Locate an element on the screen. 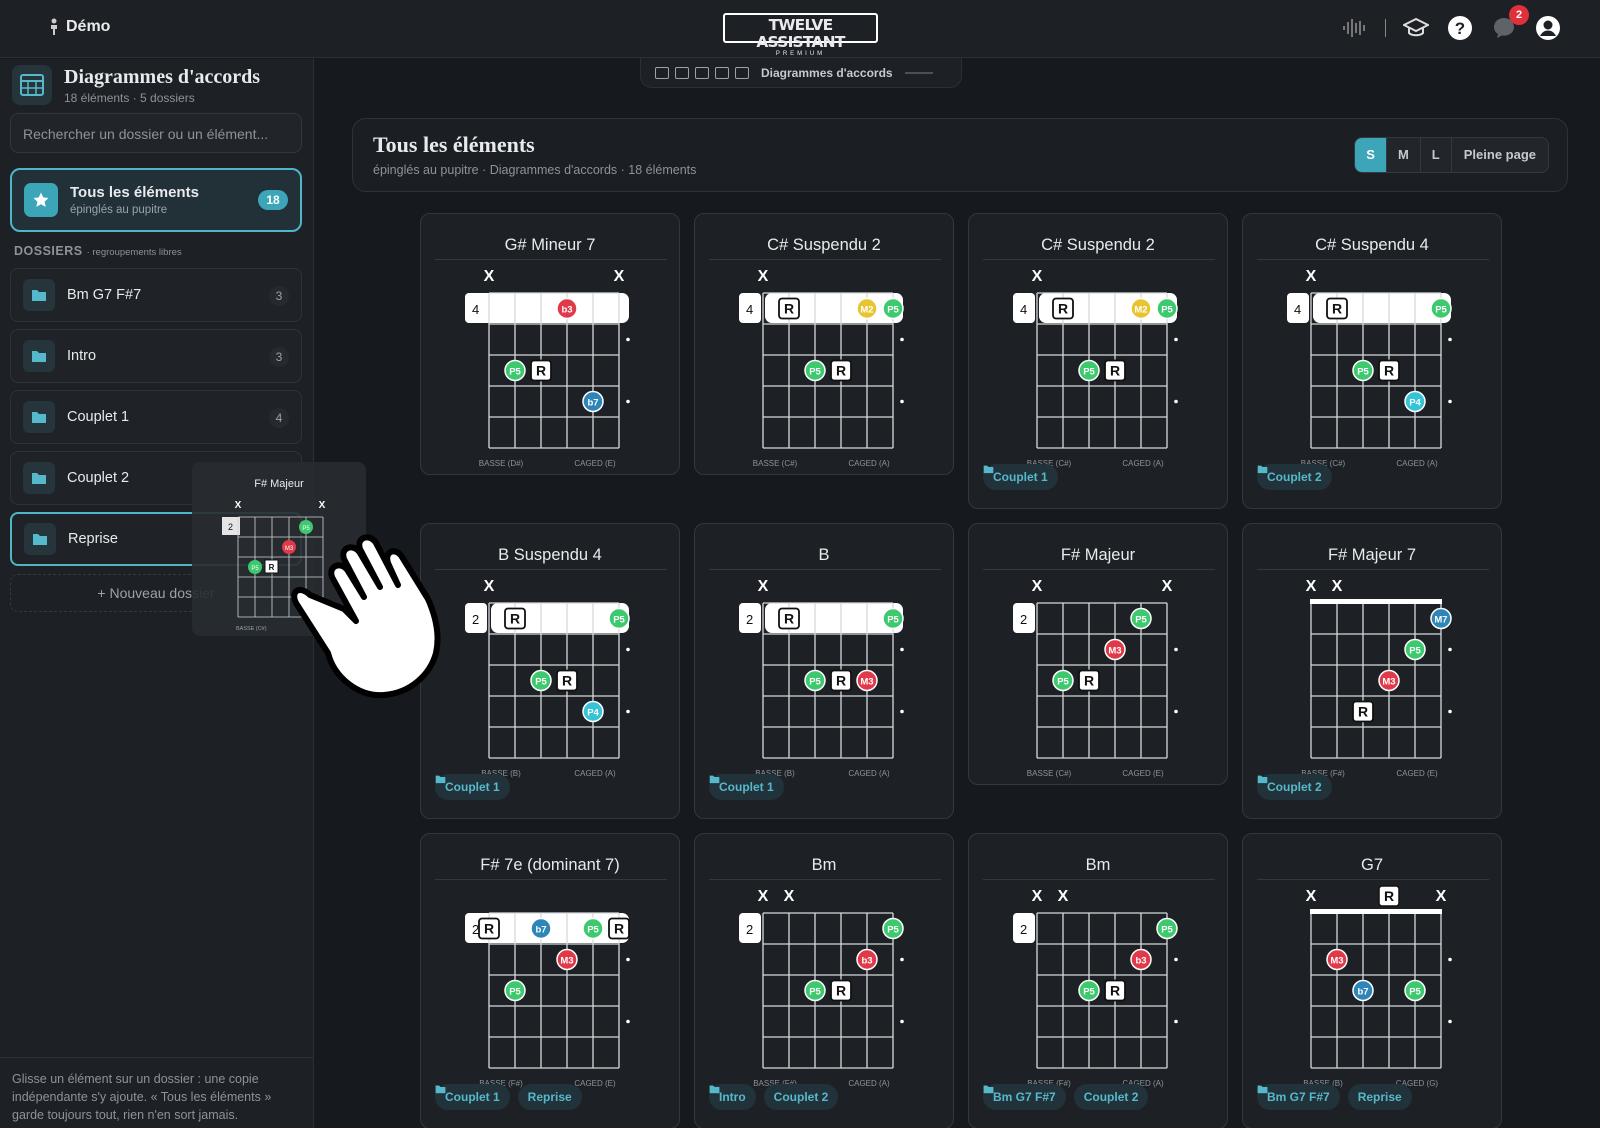 The image size is (1600, 1128). folder-item: Couplet 1 4 is located at coordinates (156, 417).